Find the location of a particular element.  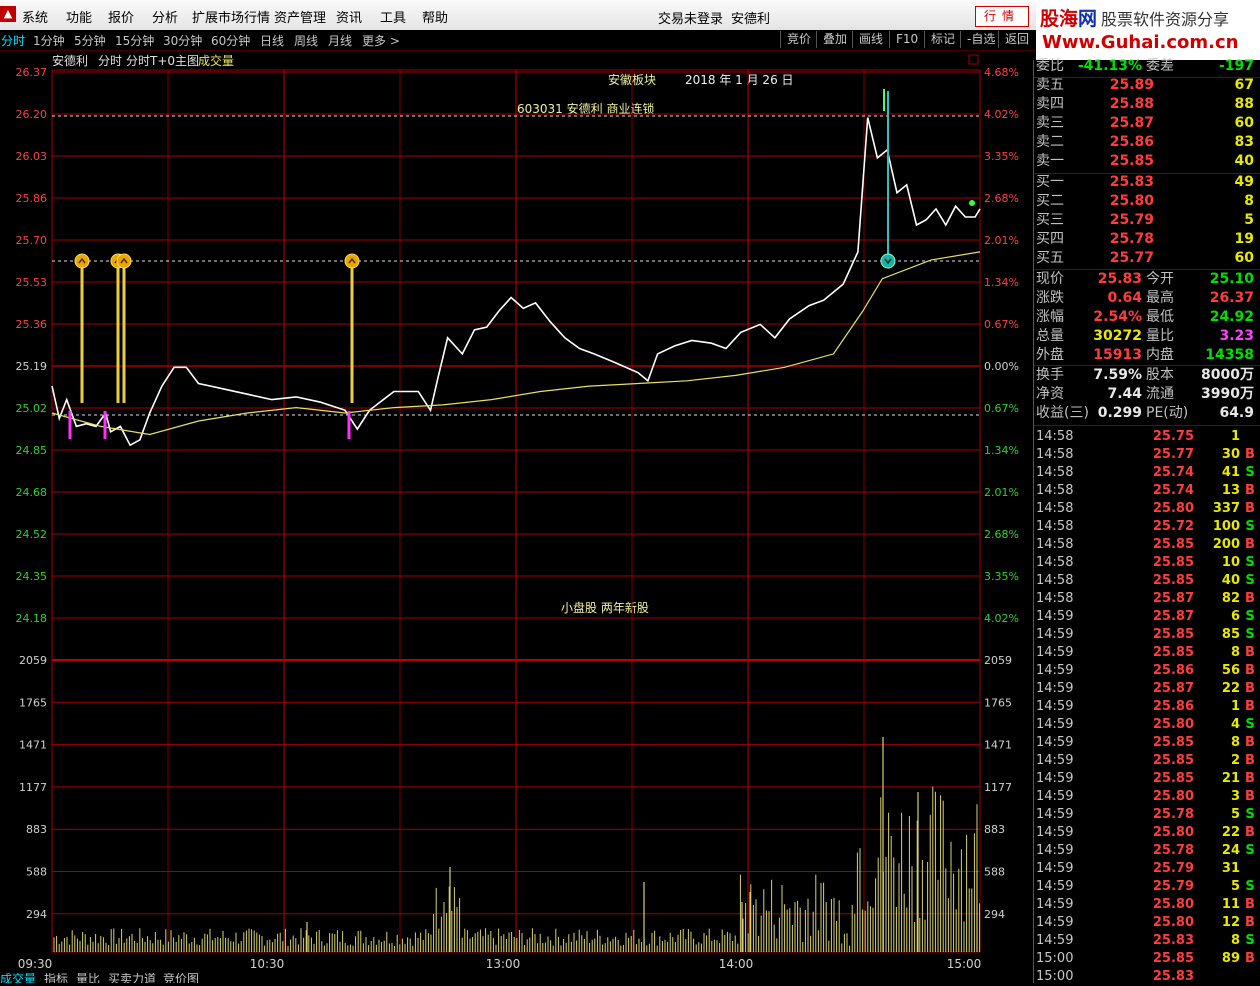

price-tick-label: 24.68 is located at coordinates (32, 492).